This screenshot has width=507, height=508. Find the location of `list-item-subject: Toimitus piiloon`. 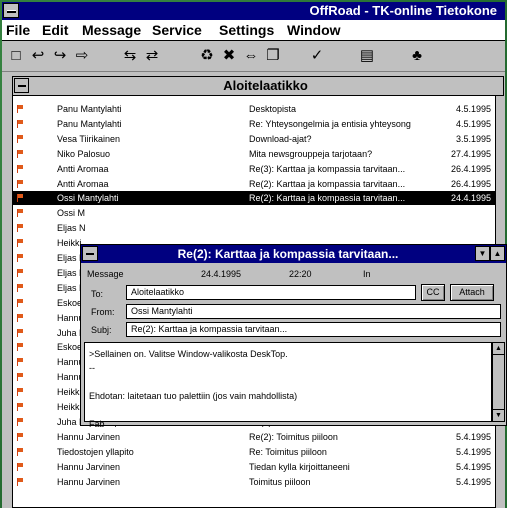

list-item-subject: Toimitus piiloon is located at coordinates (280, 481).